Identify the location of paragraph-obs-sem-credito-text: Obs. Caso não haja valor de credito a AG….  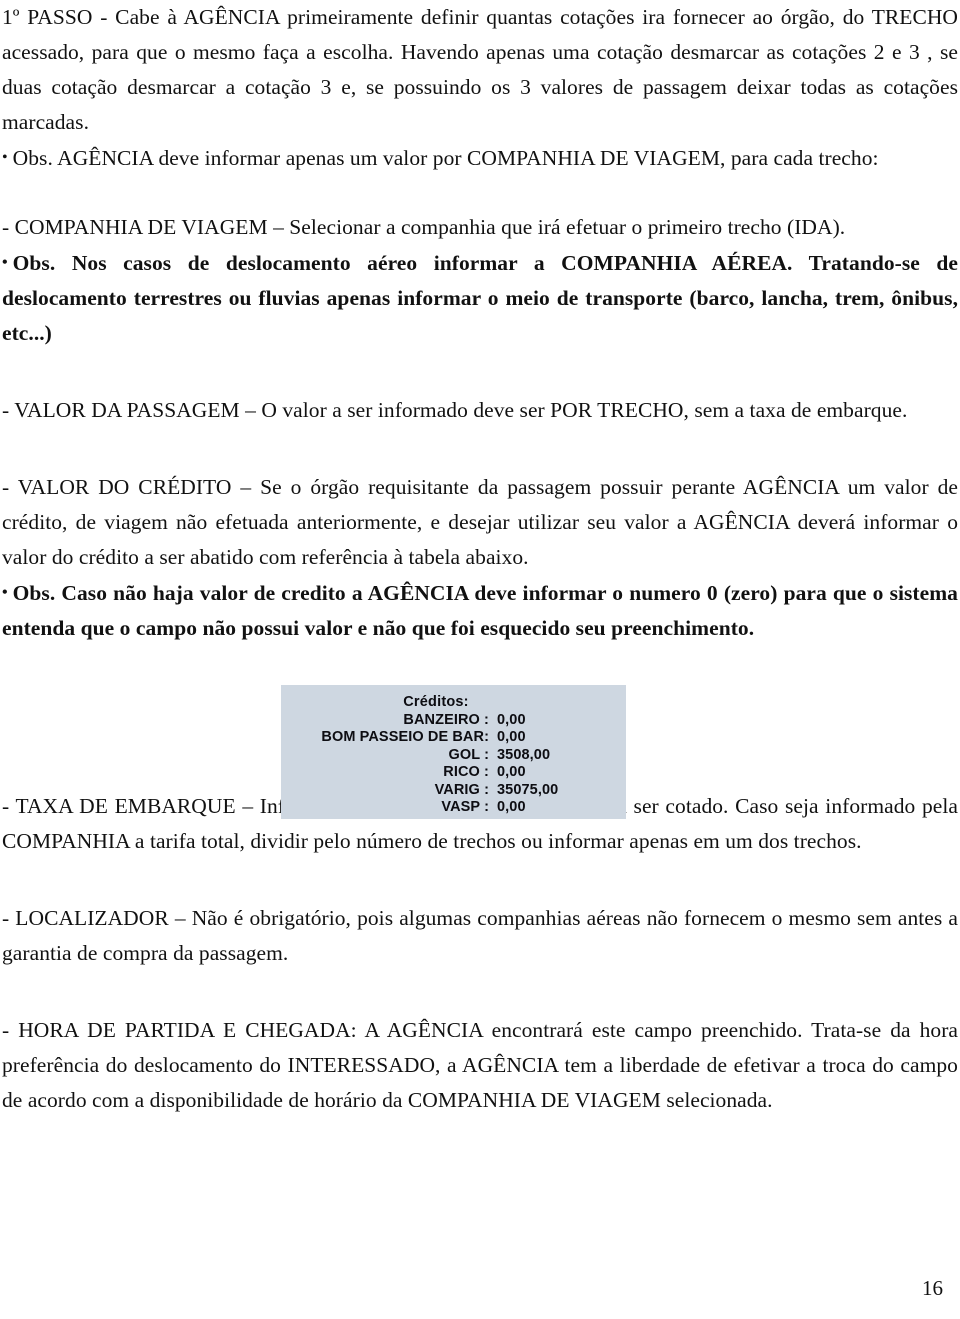
(480, 610).